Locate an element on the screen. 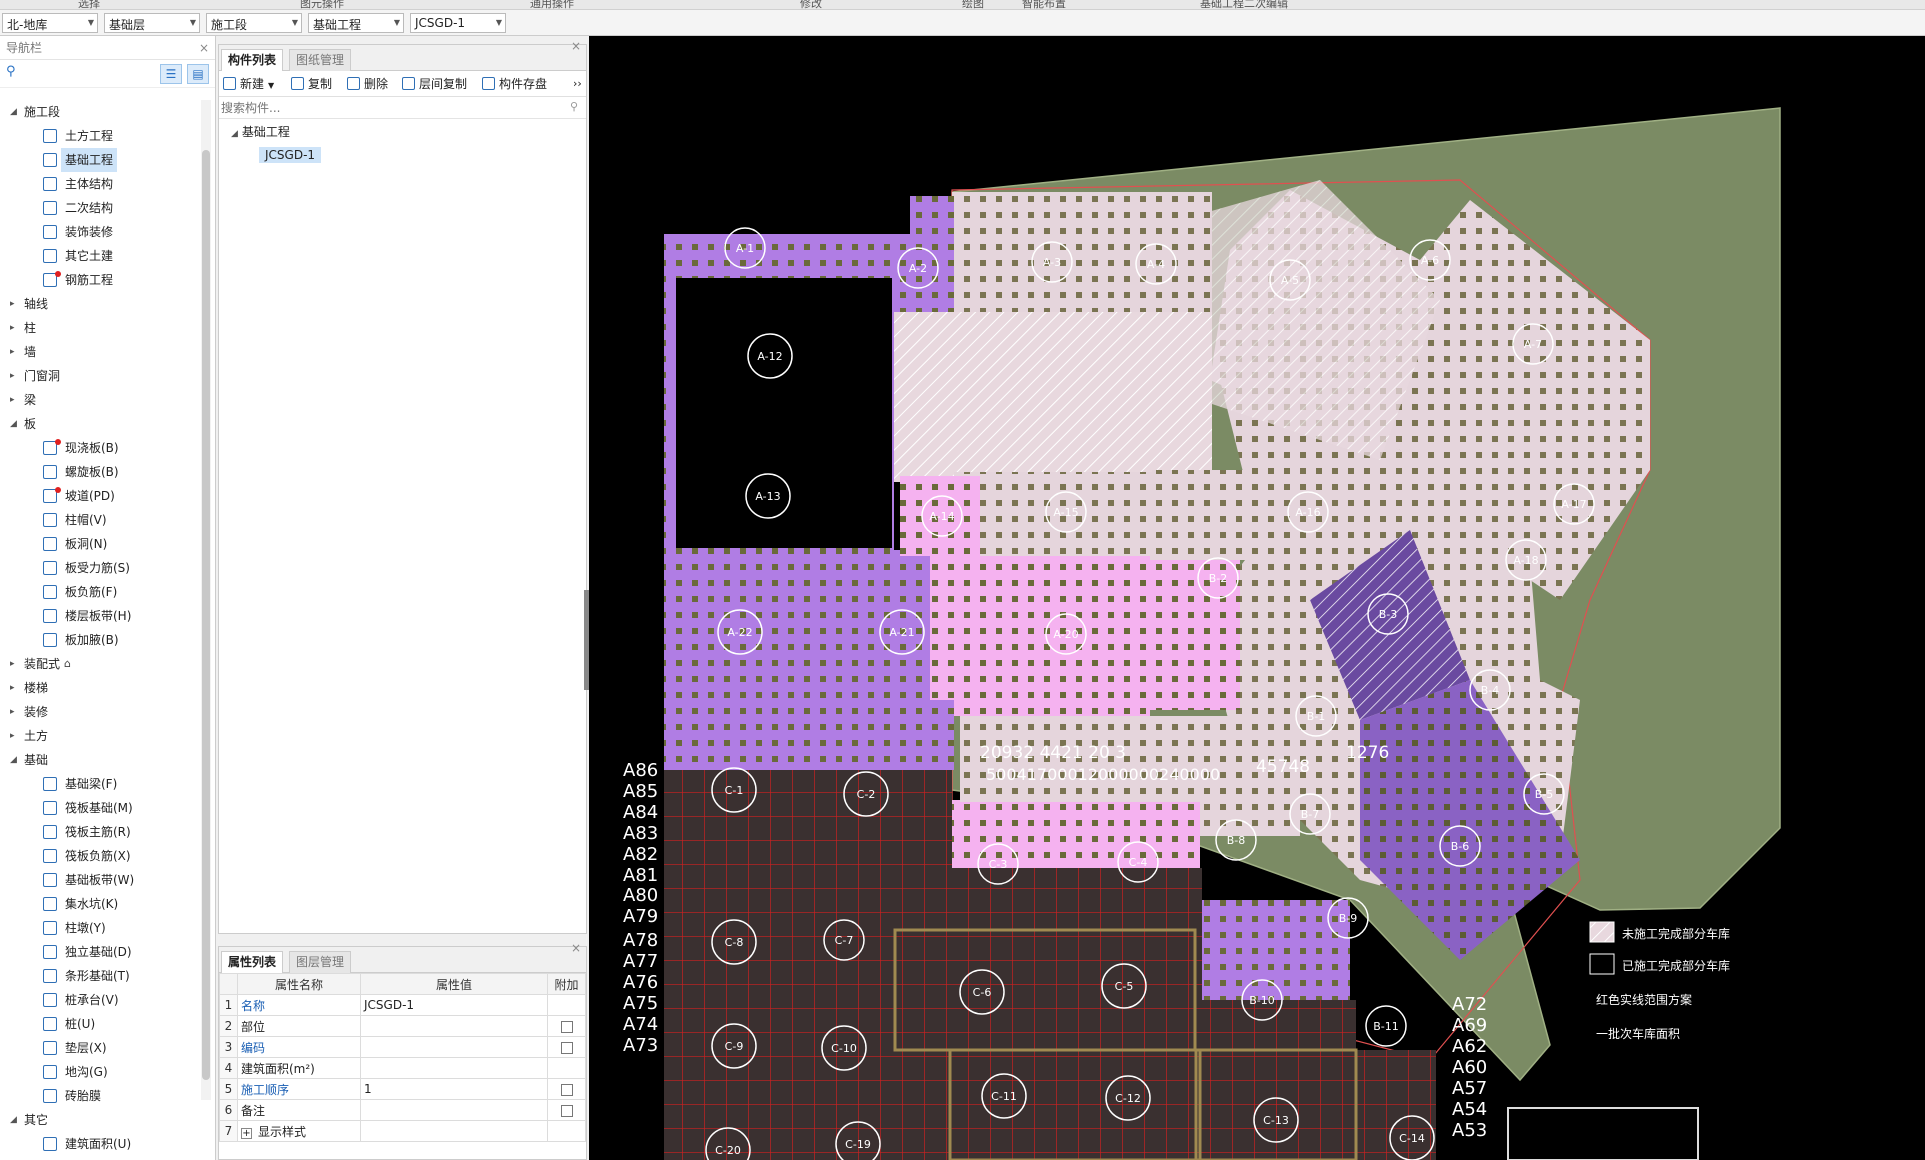 Image resolution: width=1925 pixels, height=1160 pixels. nav-tree-item: 螺旋板(B) is located at coordinates (100, 472).